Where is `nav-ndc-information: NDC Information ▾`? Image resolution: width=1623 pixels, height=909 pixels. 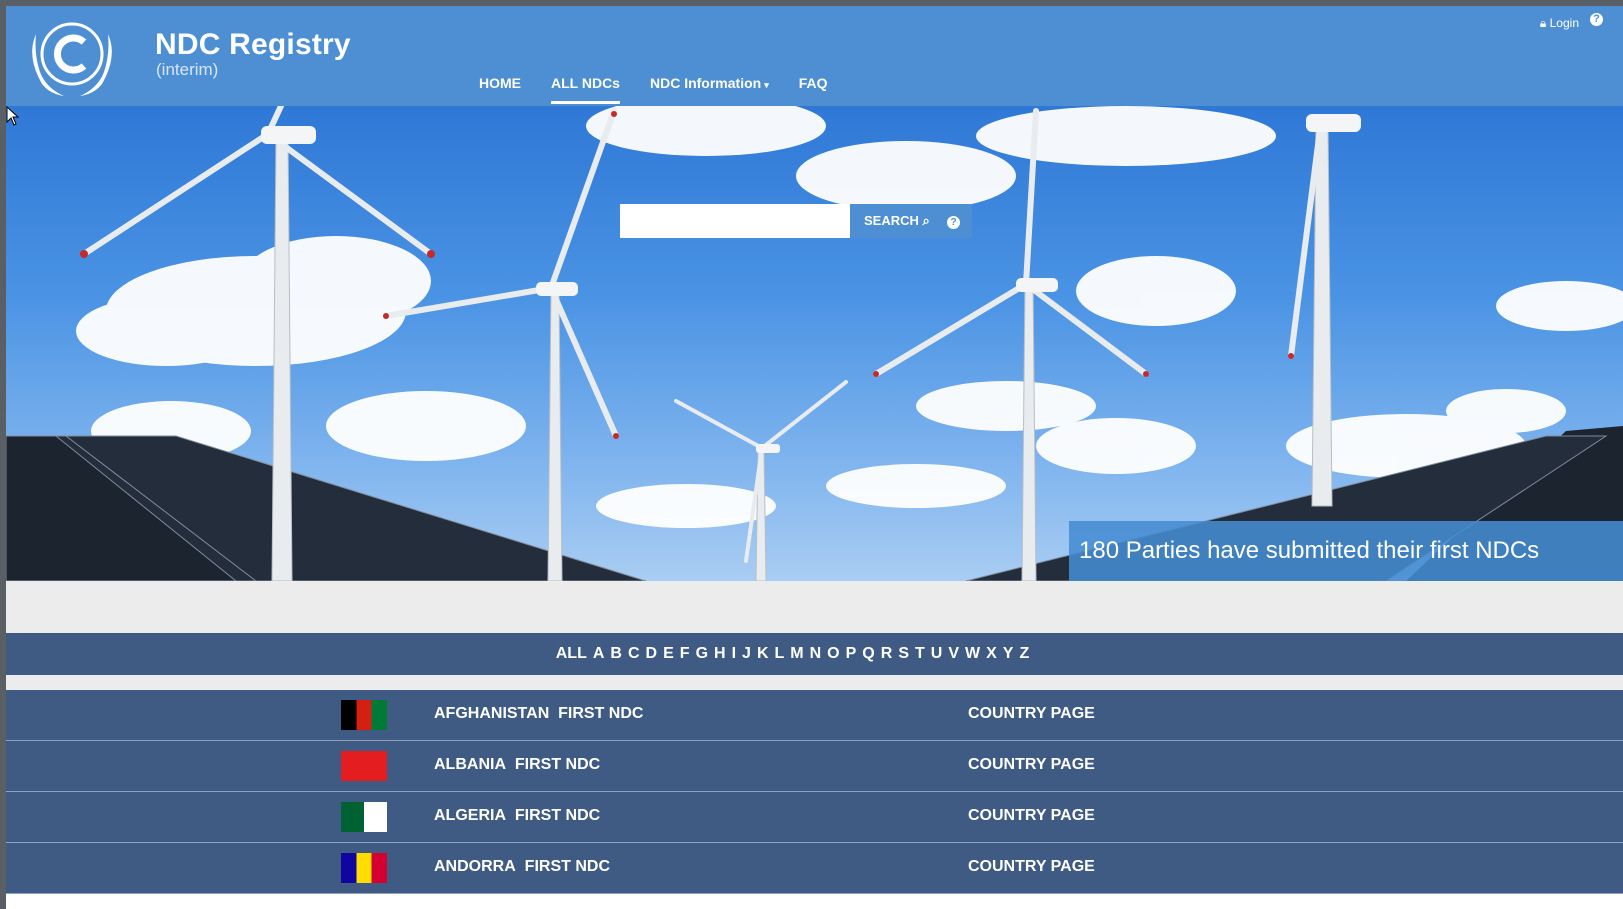 nav-ndc-information: NDC Information ▾ is located at coordinates (709, 86).